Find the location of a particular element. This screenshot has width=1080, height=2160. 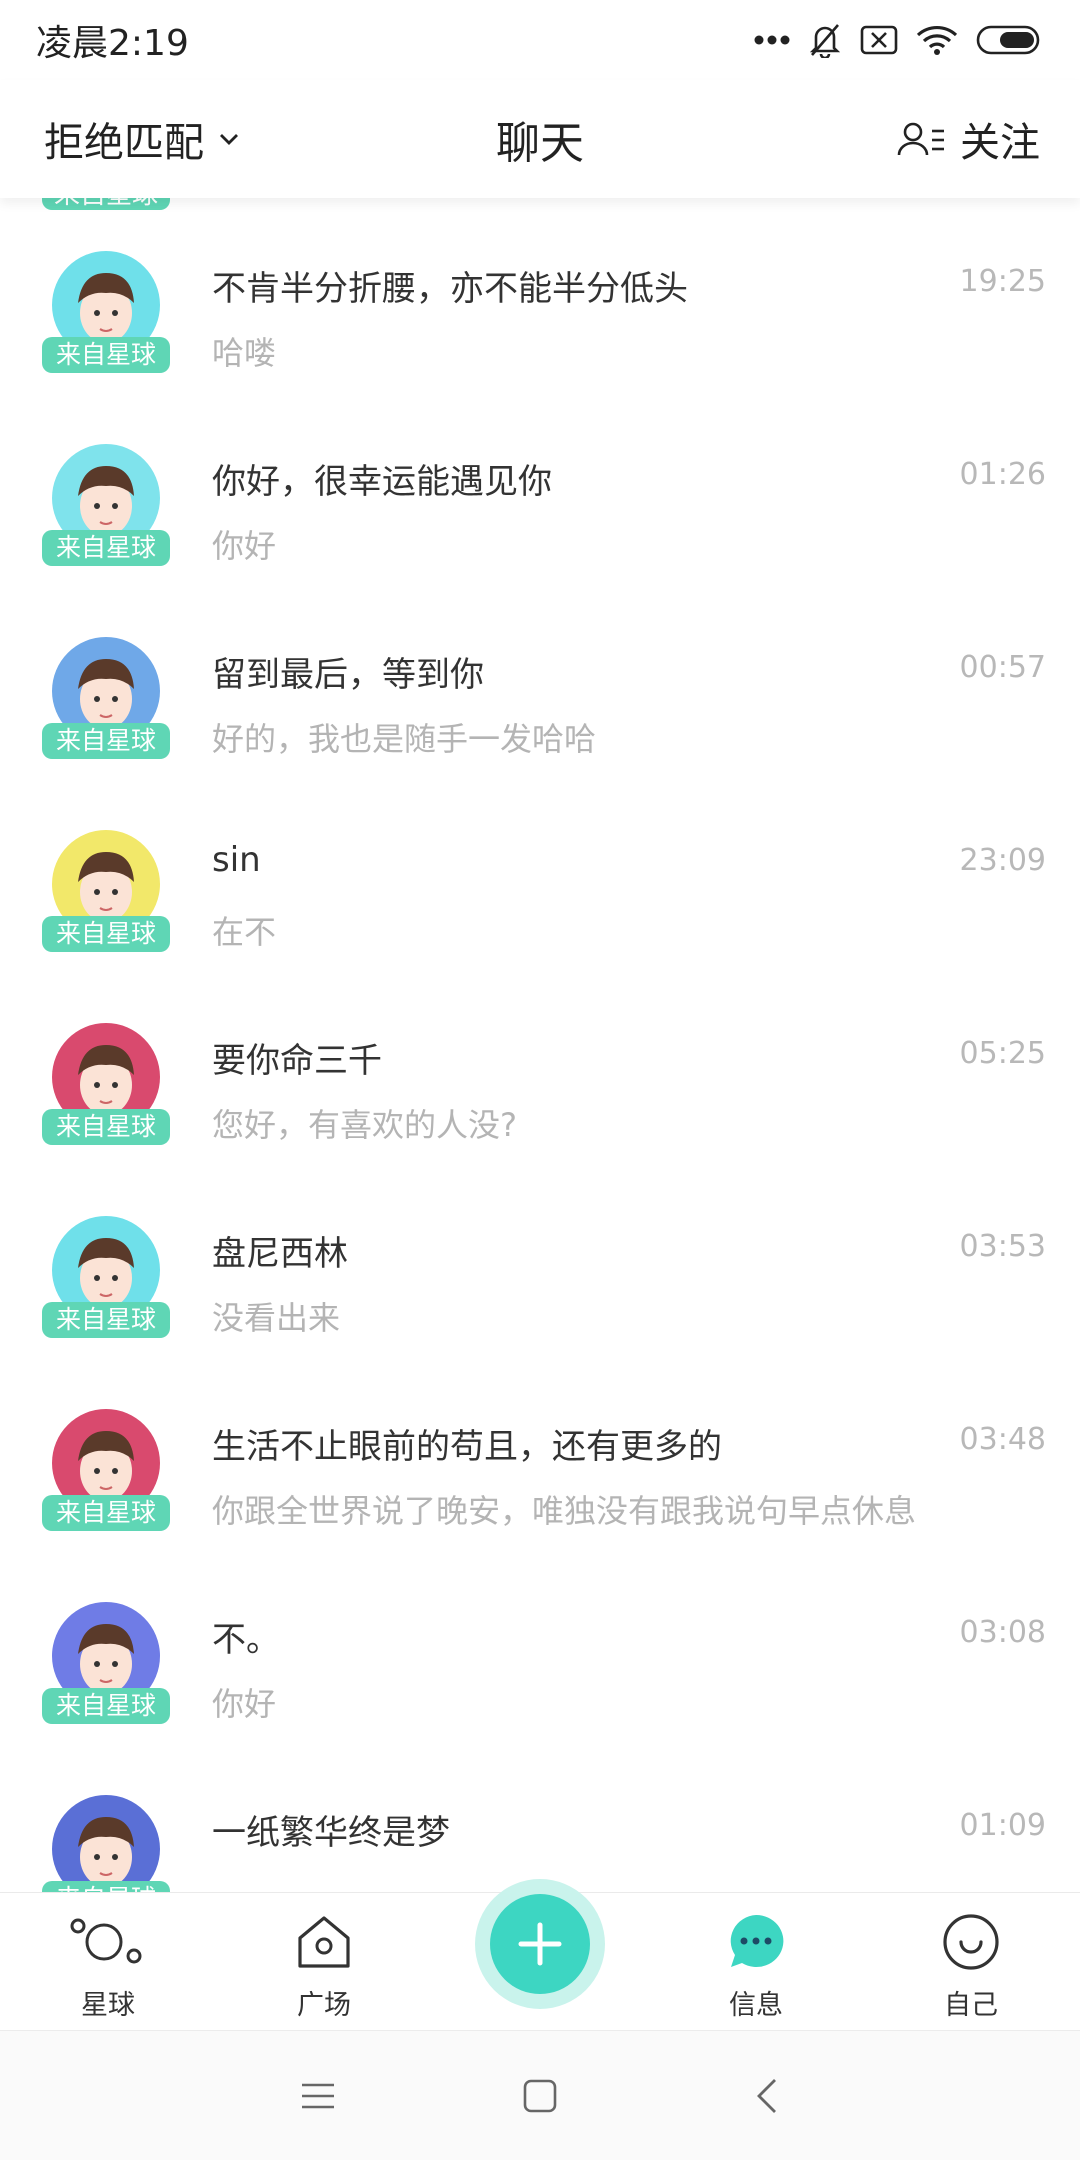

tab-square: 广场 is located at coordinates (324, 1962).